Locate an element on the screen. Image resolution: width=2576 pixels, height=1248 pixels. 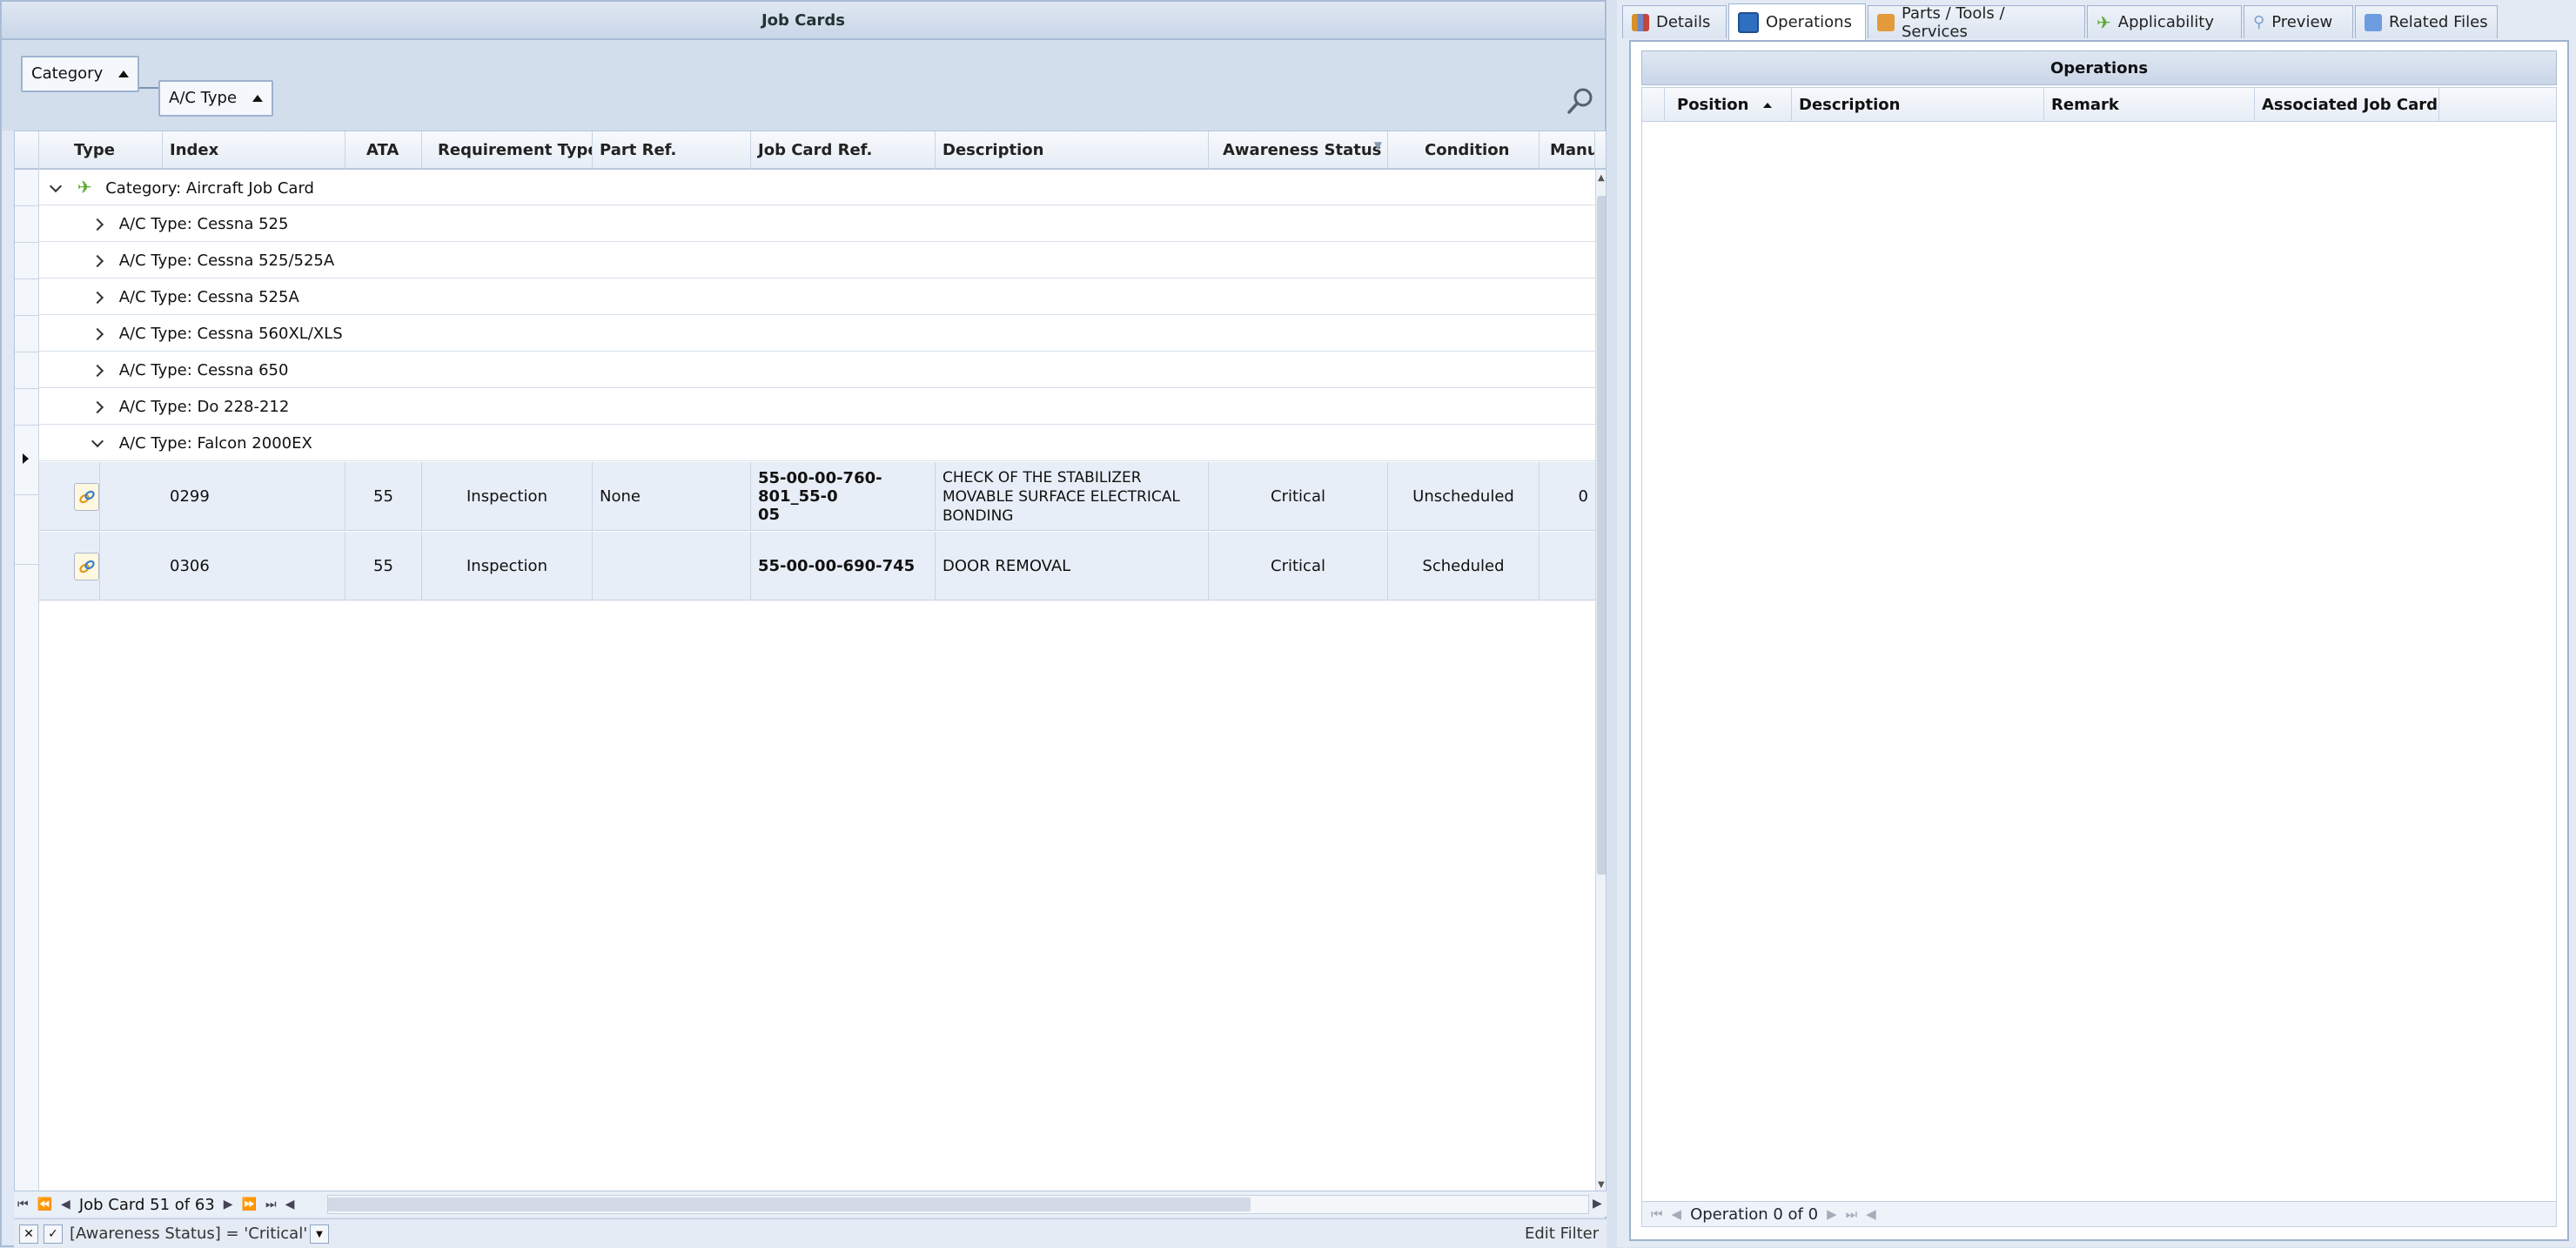
scroll-down-icon: ▼ is located at coordinates (1602, 1185).